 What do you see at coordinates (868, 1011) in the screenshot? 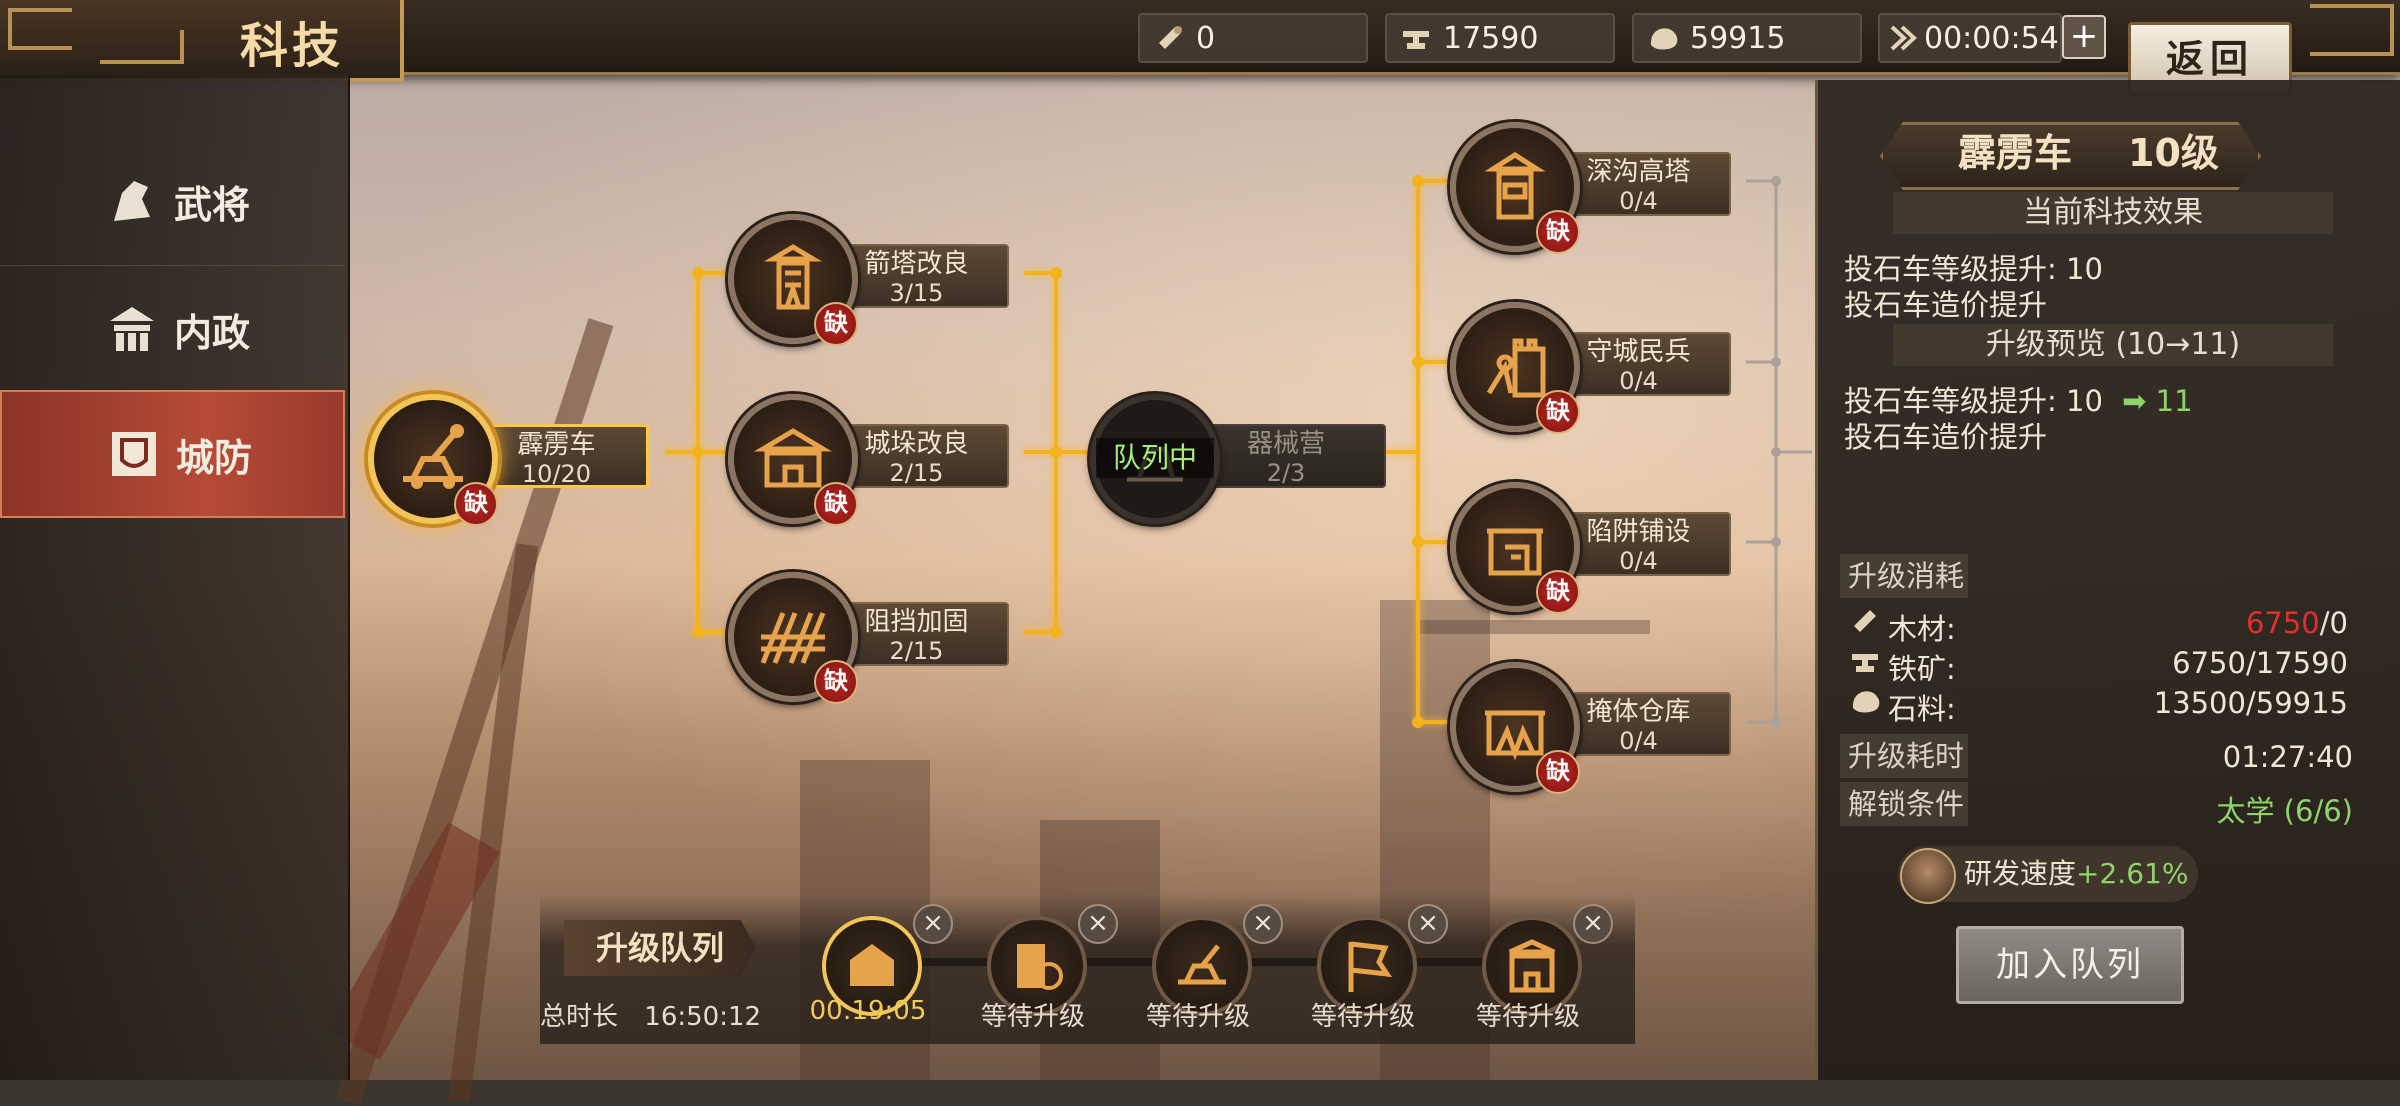
I see `queue-slot-timer: 00:19:05` at bounding box center [868, 1011].